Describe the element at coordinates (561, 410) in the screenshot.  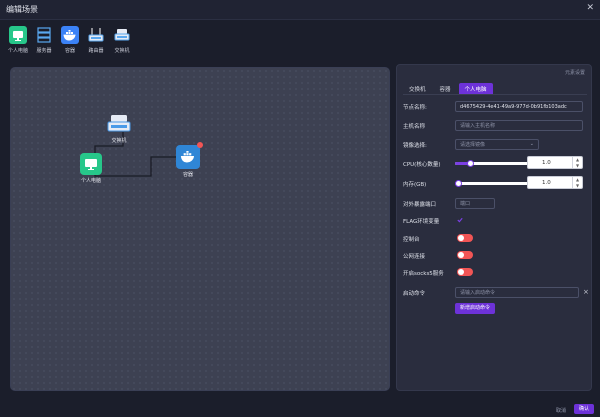
I see `cancel-button: 取消` at that location.